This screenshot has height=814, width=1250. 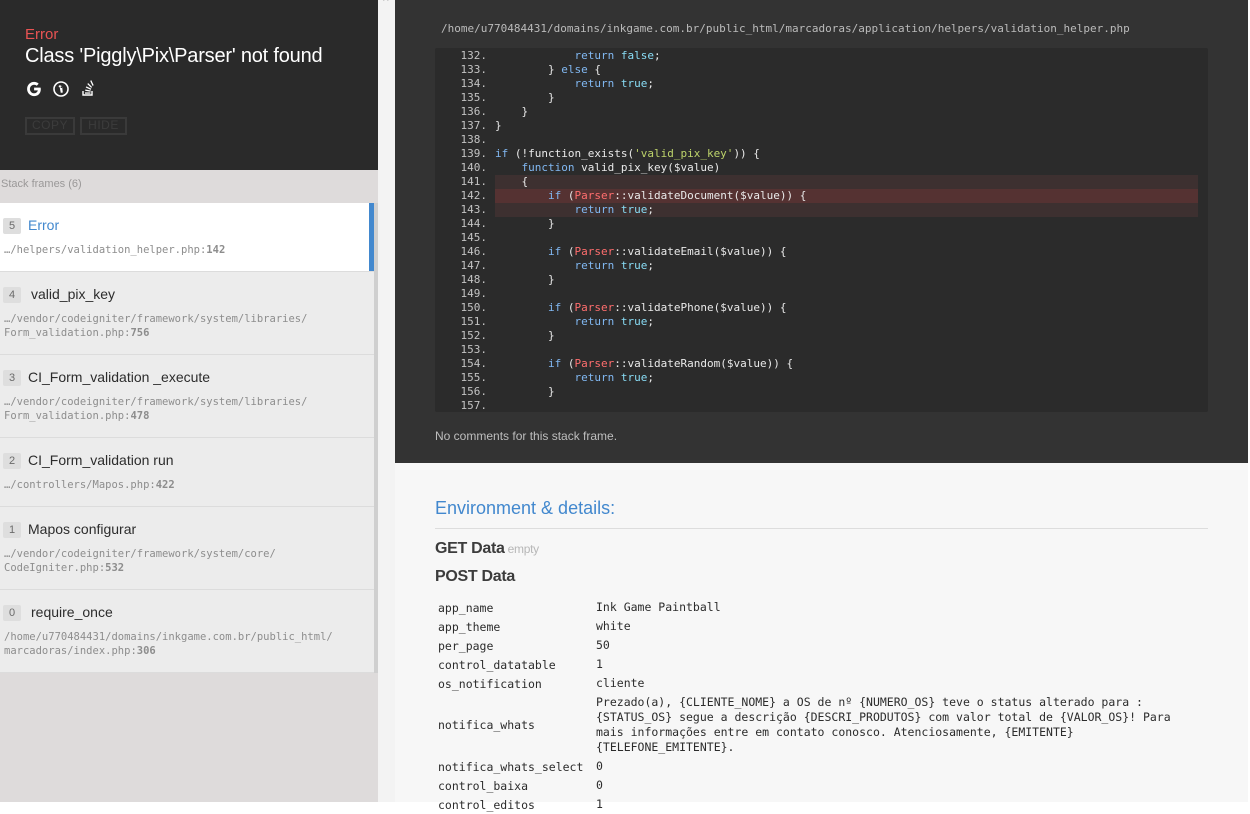 I want to click on frame-index: 4, so click(x=12, y=295).